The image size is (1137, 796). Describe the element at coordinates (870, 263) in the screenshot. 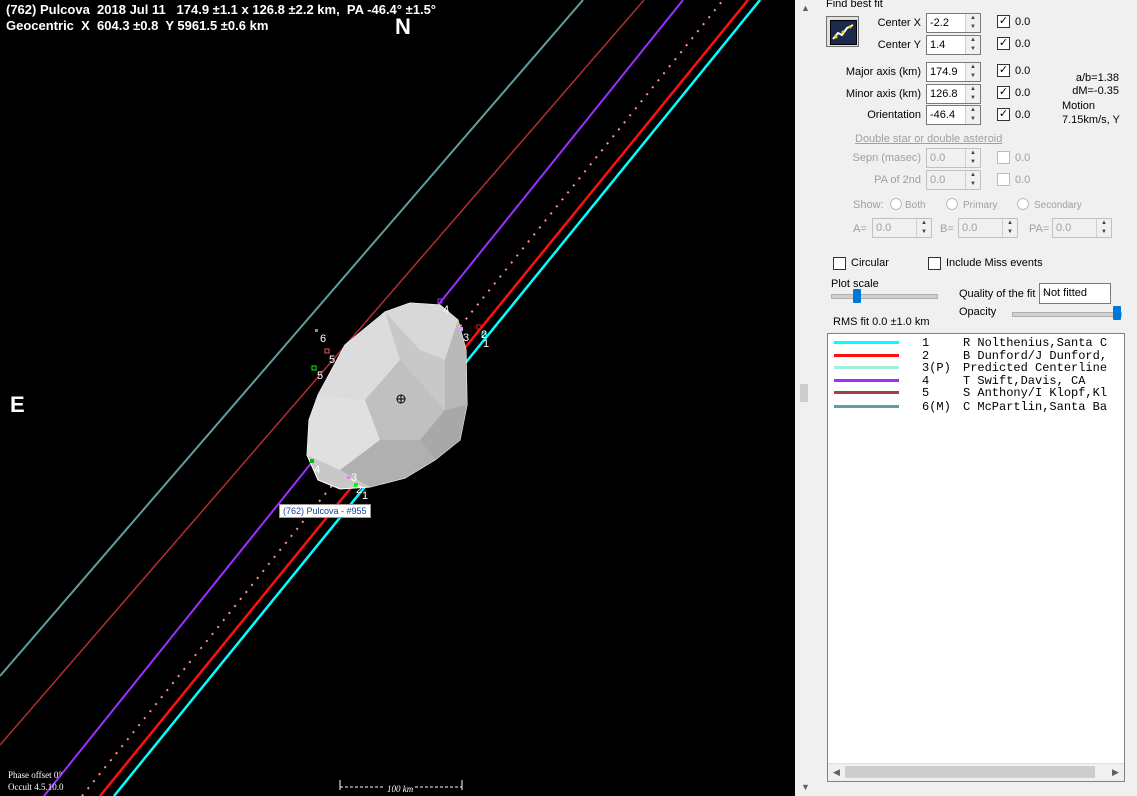

I see `circular-label: Circular` at that location.